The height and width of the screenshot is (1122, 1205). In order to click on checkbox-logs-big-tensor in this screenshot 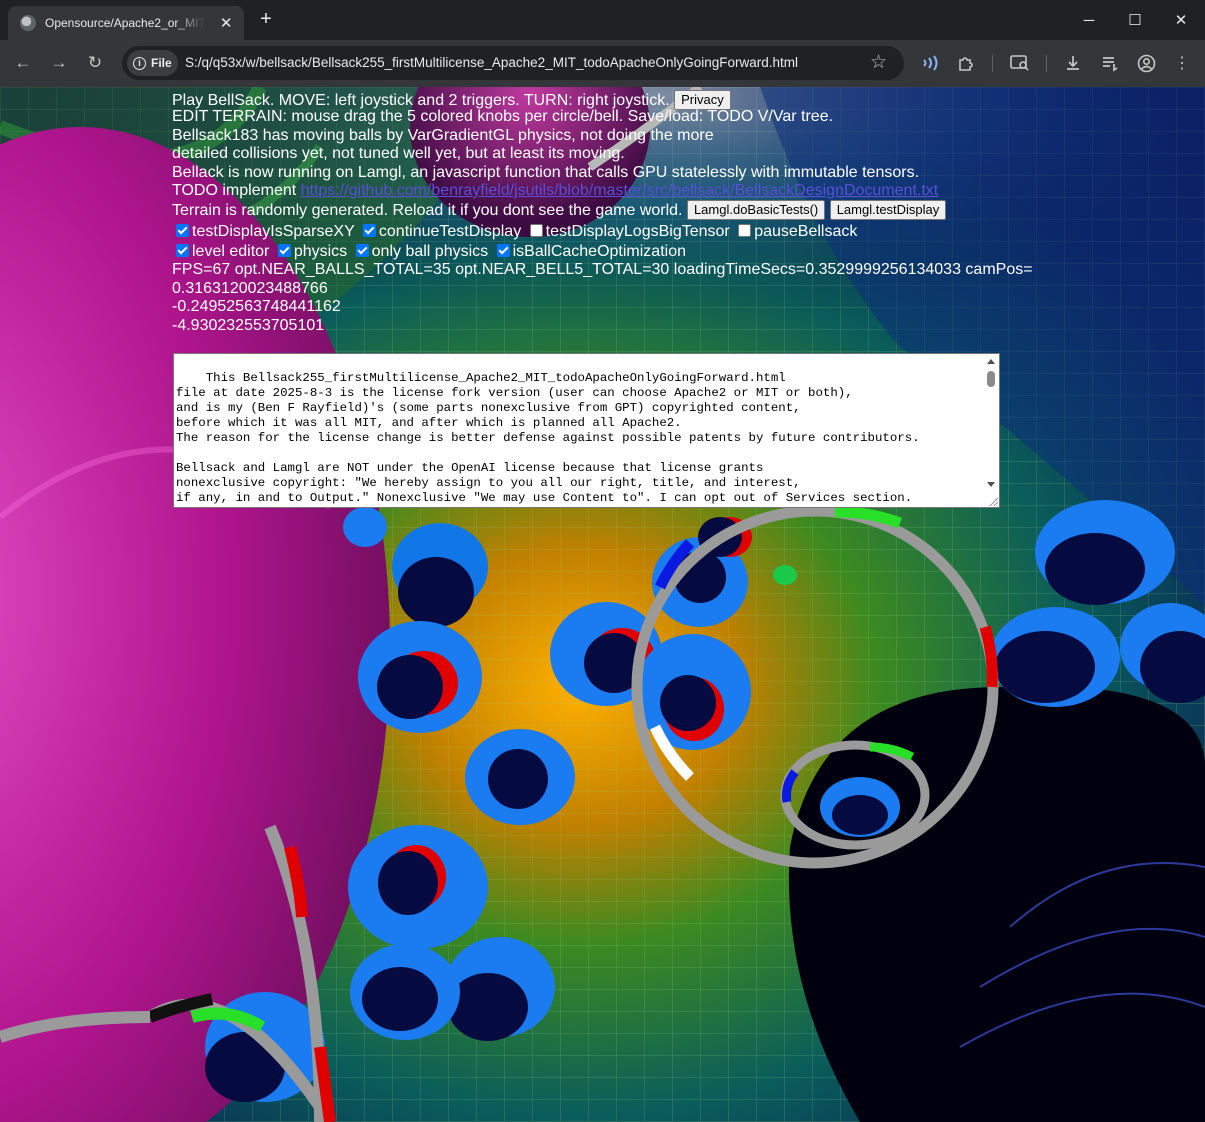, I will do `click(536, 231)`.